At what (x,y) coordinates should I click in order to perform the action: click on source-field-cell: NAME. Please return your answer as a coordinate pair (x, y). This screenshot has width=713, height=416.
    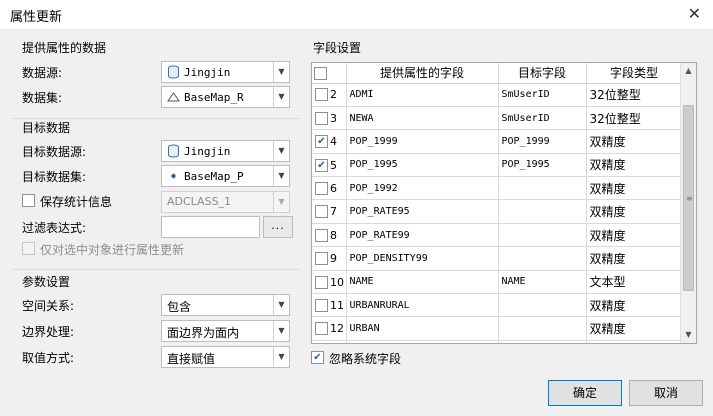
    Looking at the image, I should click on (422, 282).